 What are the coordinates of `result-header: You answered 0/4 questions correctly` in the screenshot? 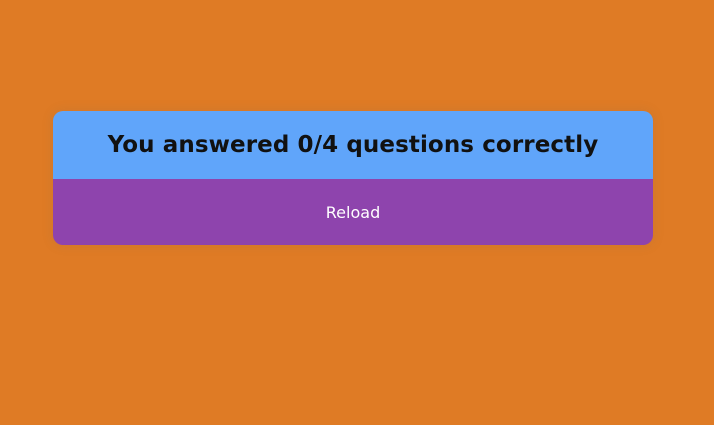 It's located at (353, 145).